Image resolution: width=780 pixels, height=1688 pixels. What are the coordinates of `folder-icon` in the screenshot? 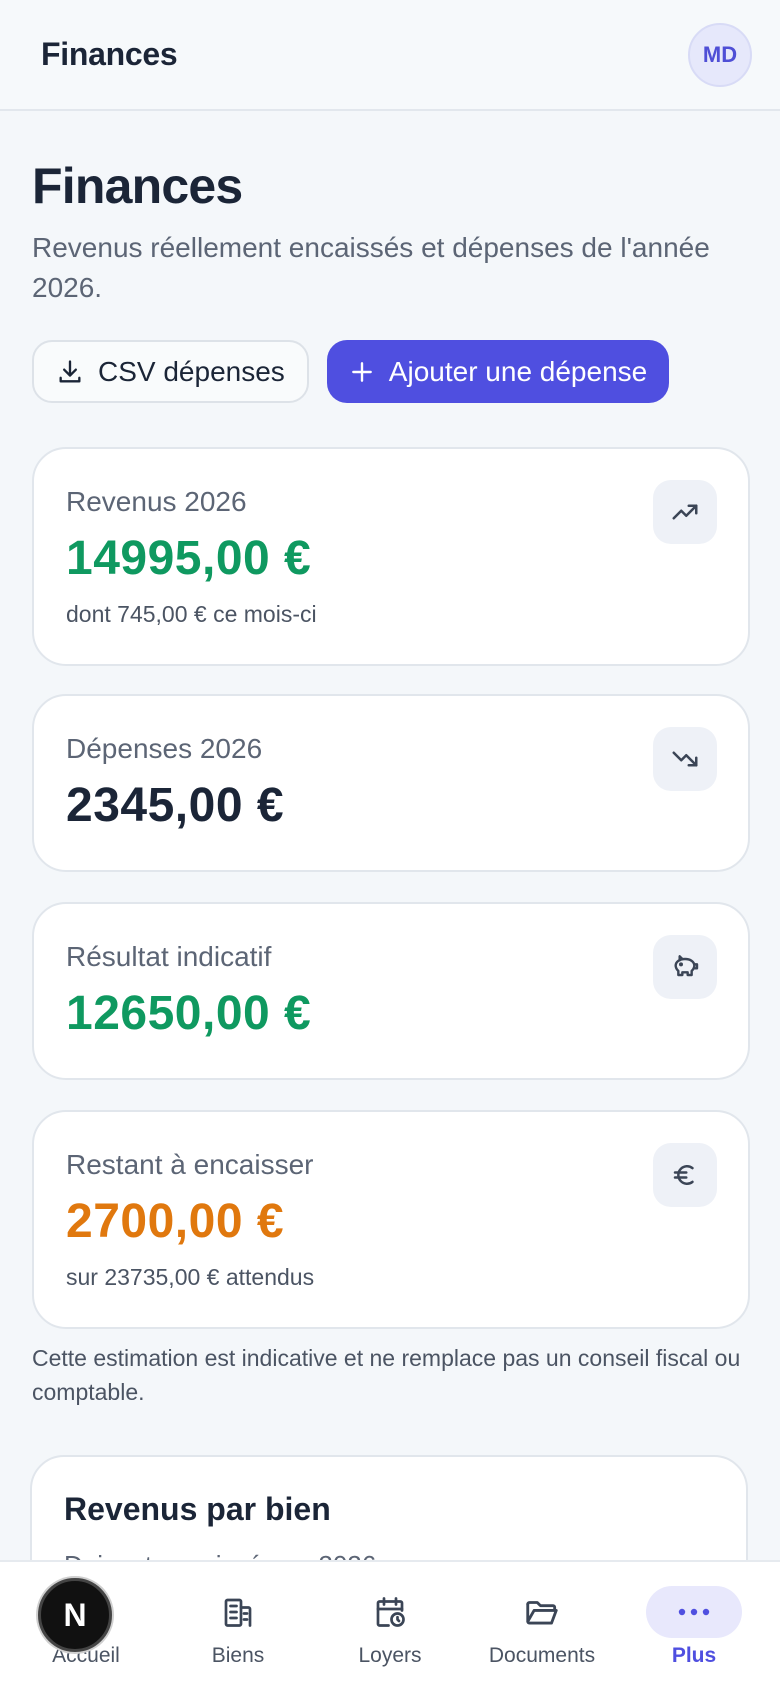 It's located at (542, 1612).